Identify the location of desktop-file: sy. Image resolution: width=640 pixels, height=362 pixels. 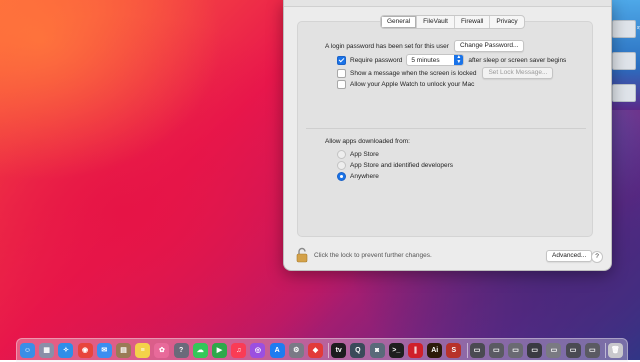
(626, 29).